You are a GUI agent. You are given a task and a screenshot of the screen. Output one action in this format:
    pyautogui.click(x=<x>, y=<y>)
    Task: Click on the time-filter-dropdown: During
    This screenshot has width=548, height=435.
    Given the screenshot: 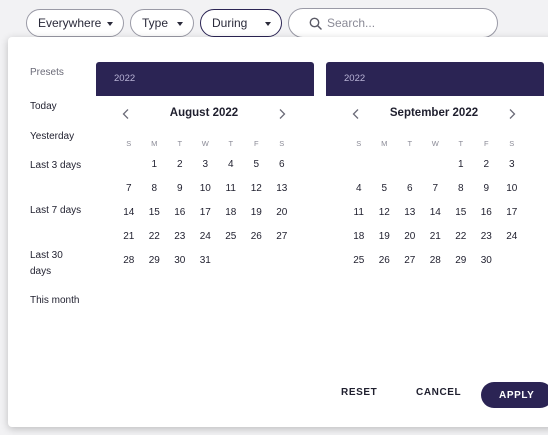 What is the action you would take?
    pyautogui.click(x=241, y=23)
    